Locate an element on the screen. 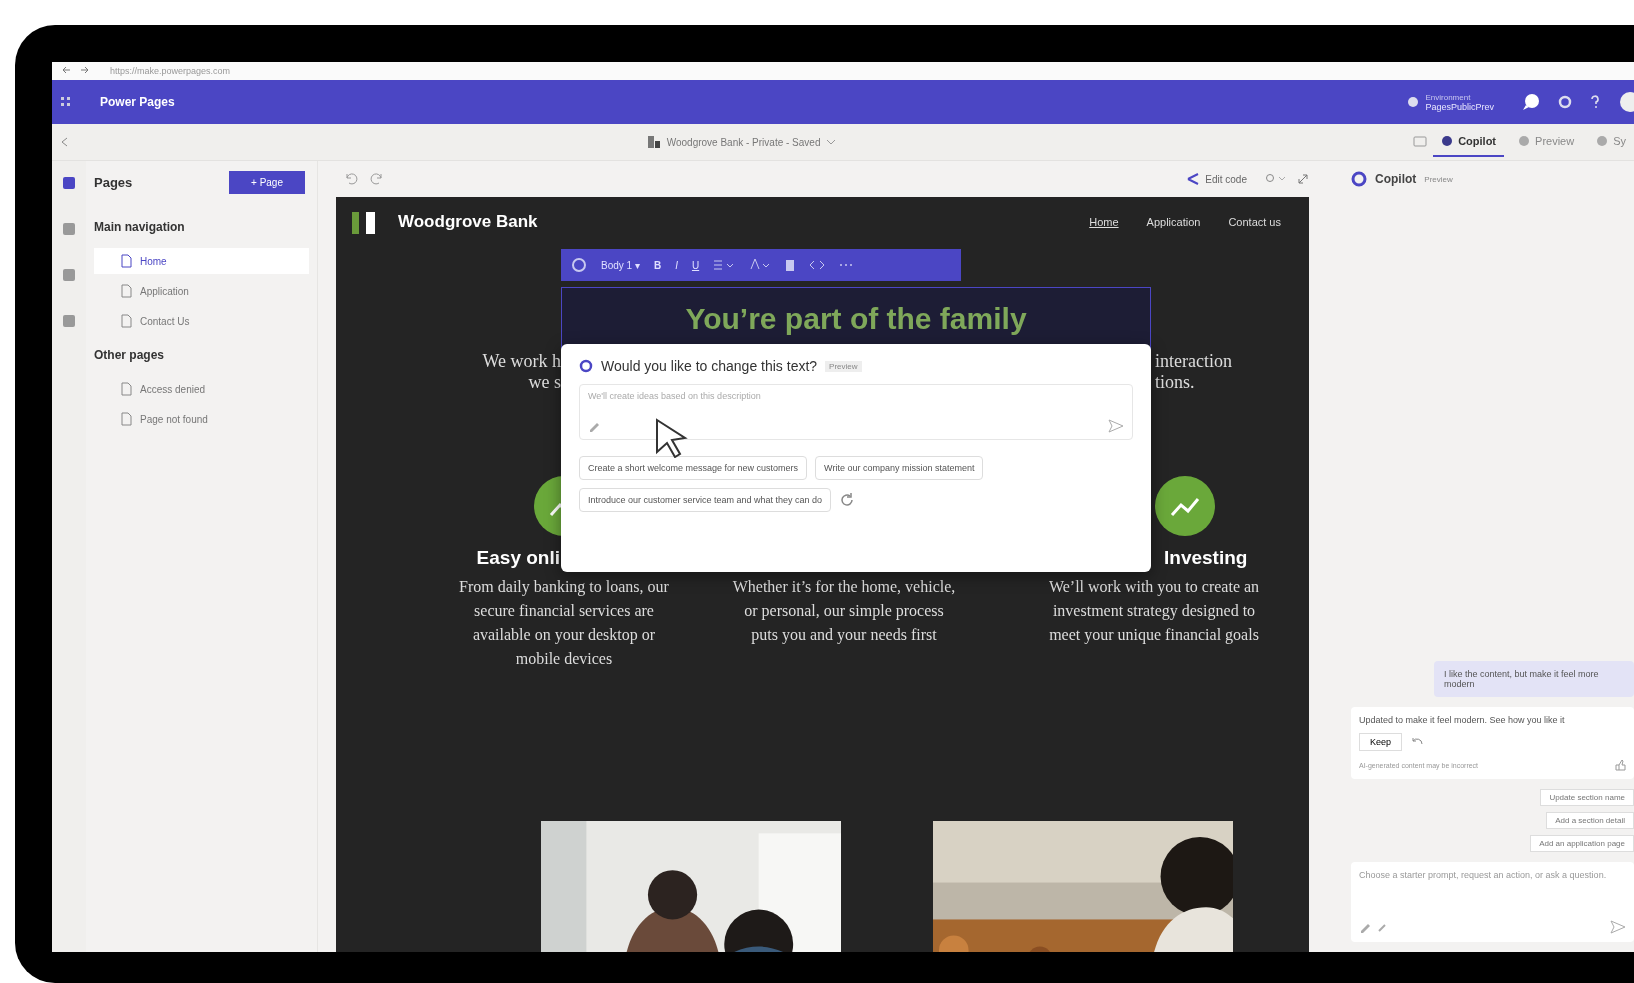  popup-title: Would you like to change this text? is located at coordinates (709, 366).